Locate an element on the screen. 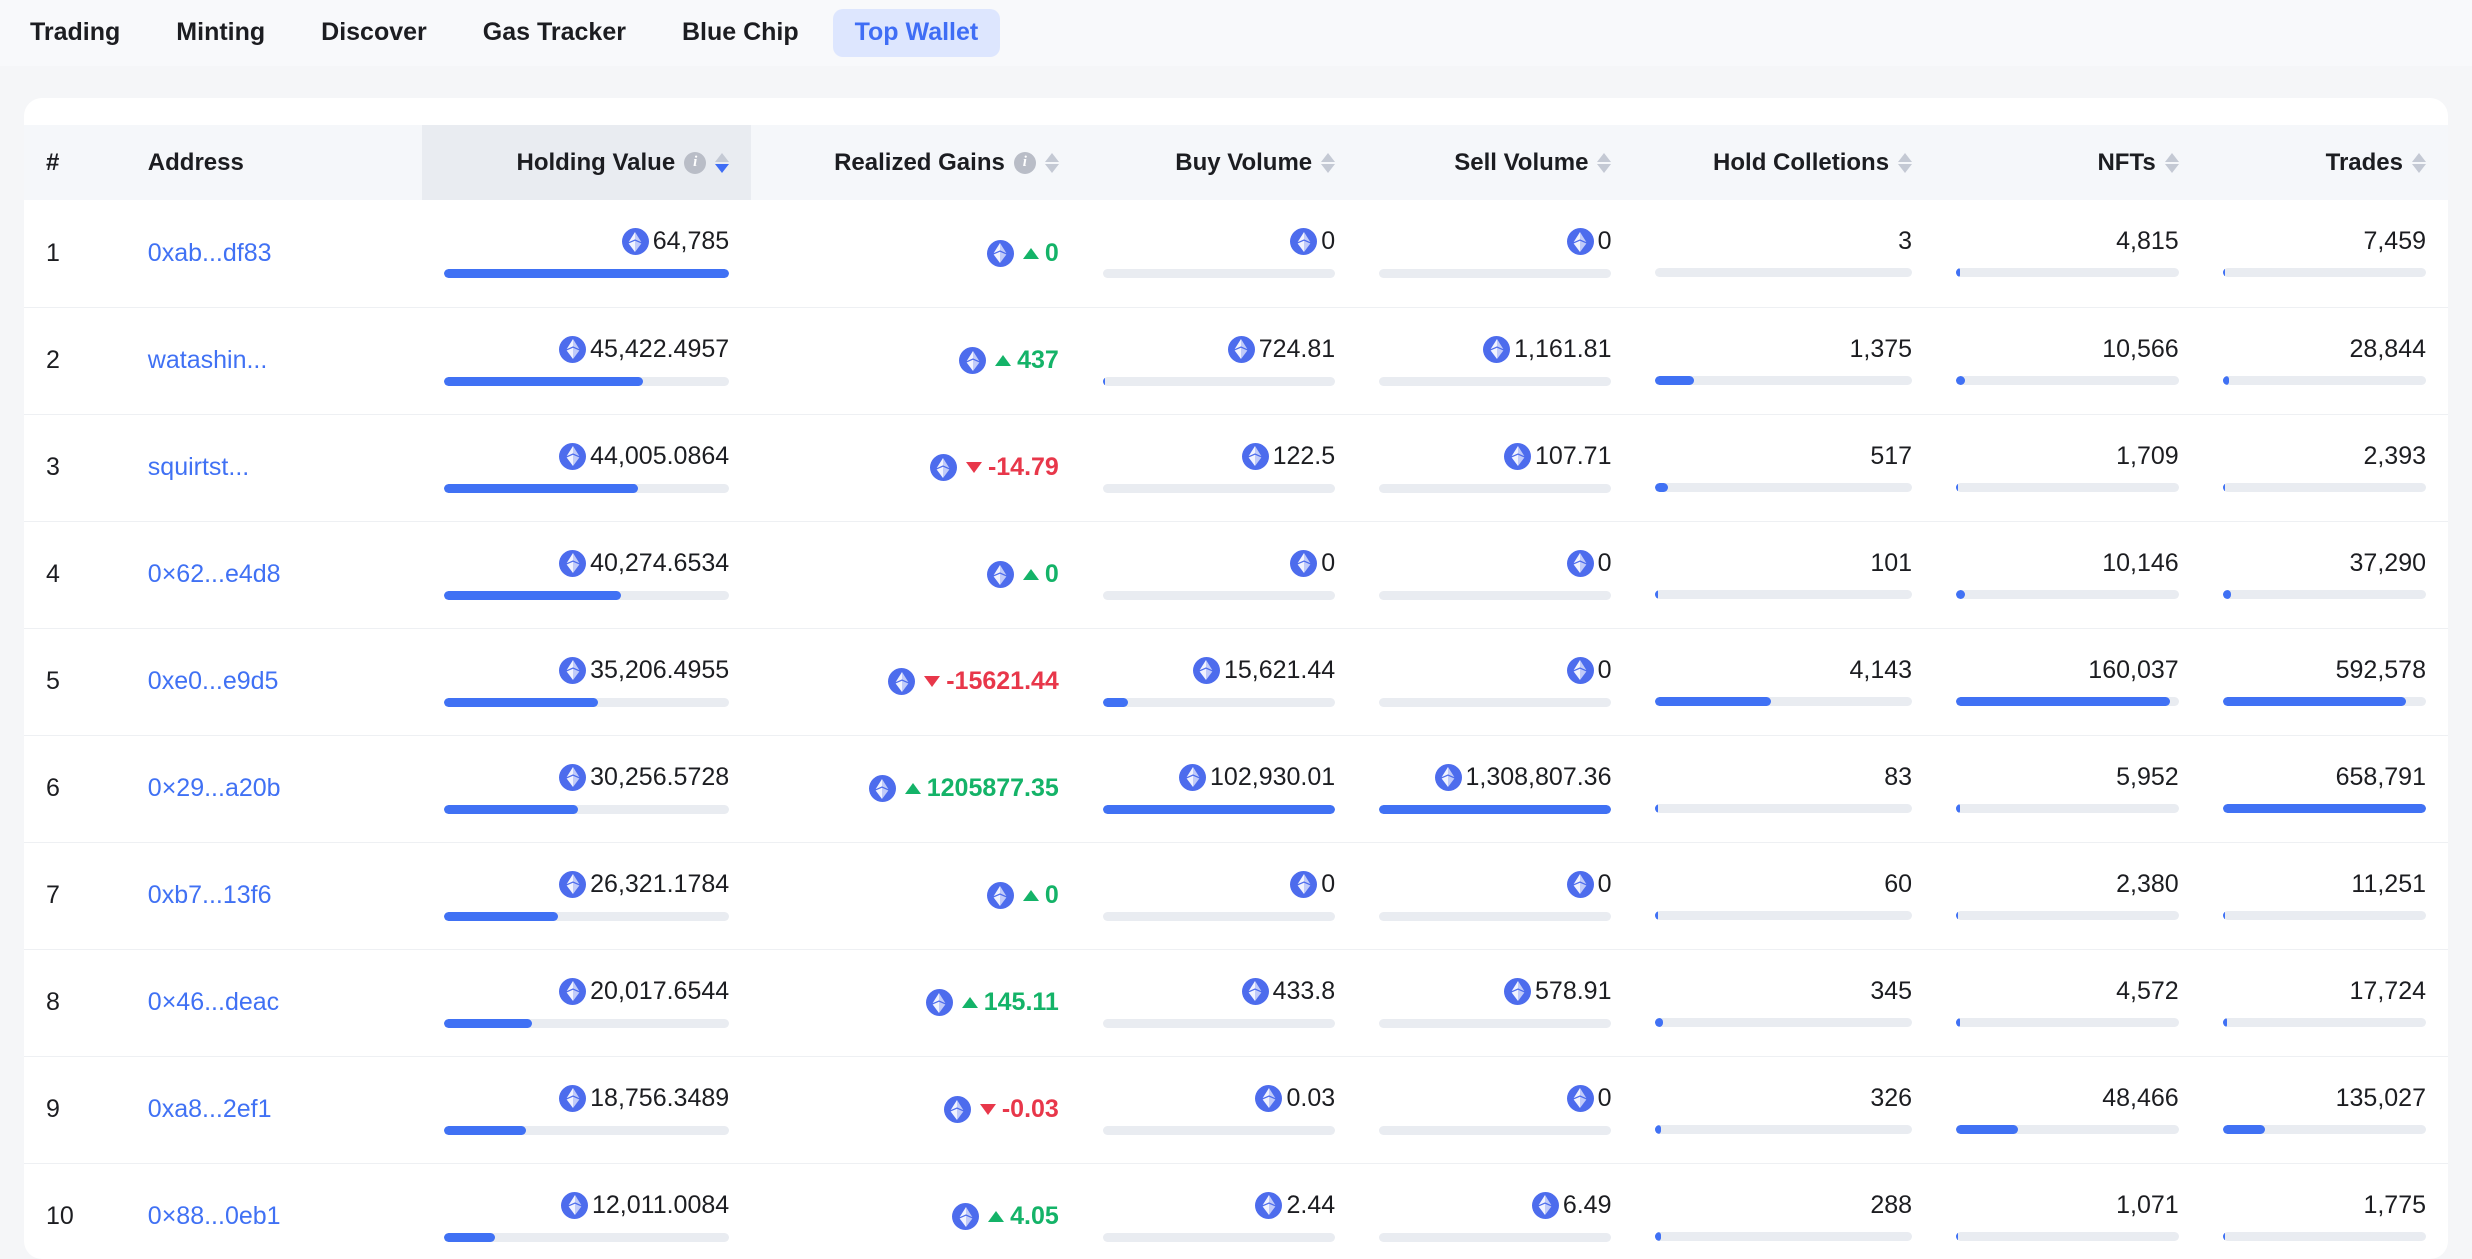 Image resolution: width=2472 pixels, height=1259 pixels. trades-progress-track is located at coordinates (2324, 915).